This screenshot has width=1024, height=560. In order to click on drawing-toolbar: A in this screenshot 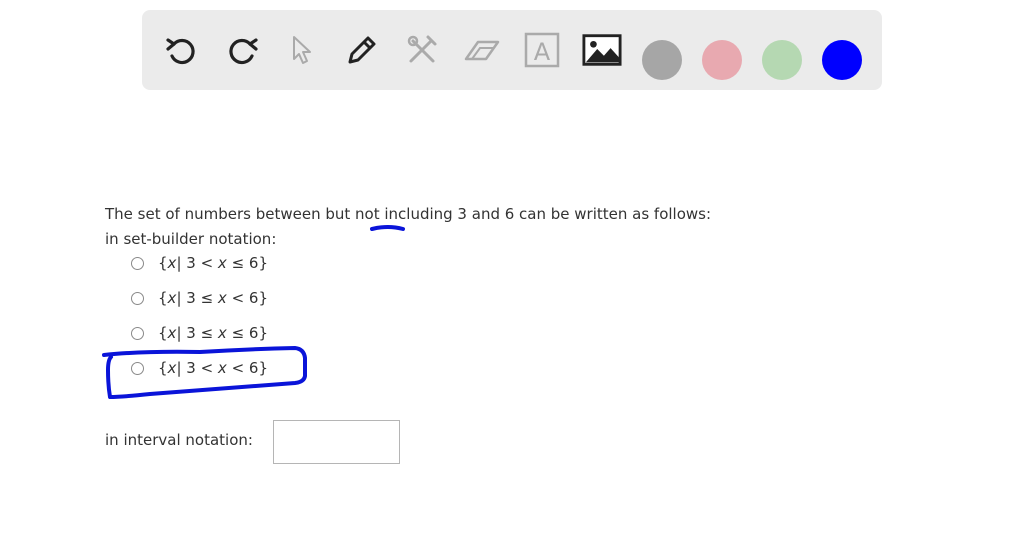, I will do `click(512, 50)`.